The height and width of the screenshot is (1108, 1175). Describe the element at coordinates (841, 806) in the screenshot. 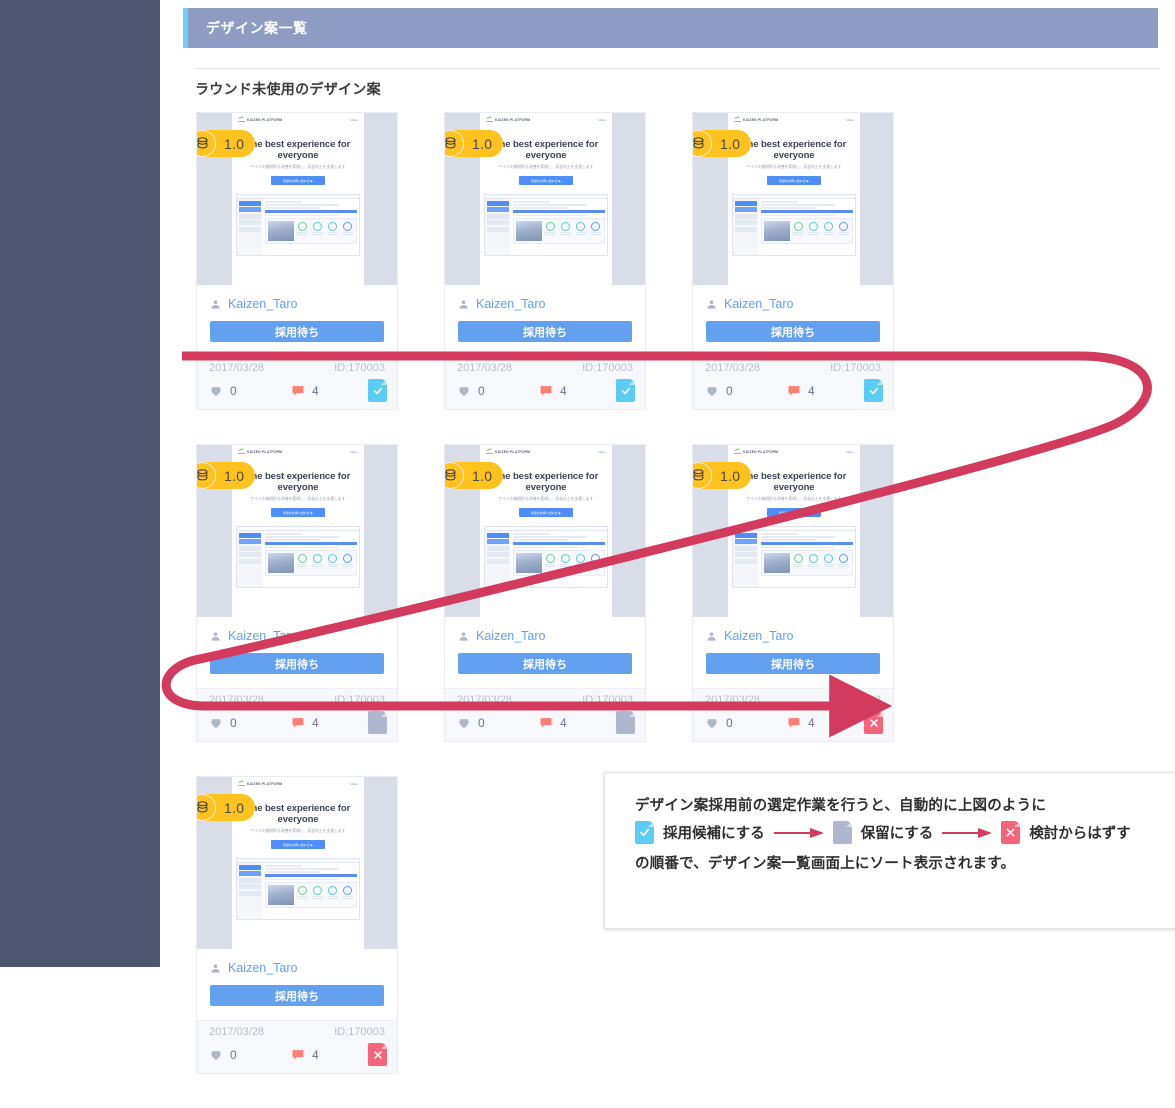

I see `caption-line-1: デザイン案採用前の選定作業を行うと、自動的に上図のように` at that location.